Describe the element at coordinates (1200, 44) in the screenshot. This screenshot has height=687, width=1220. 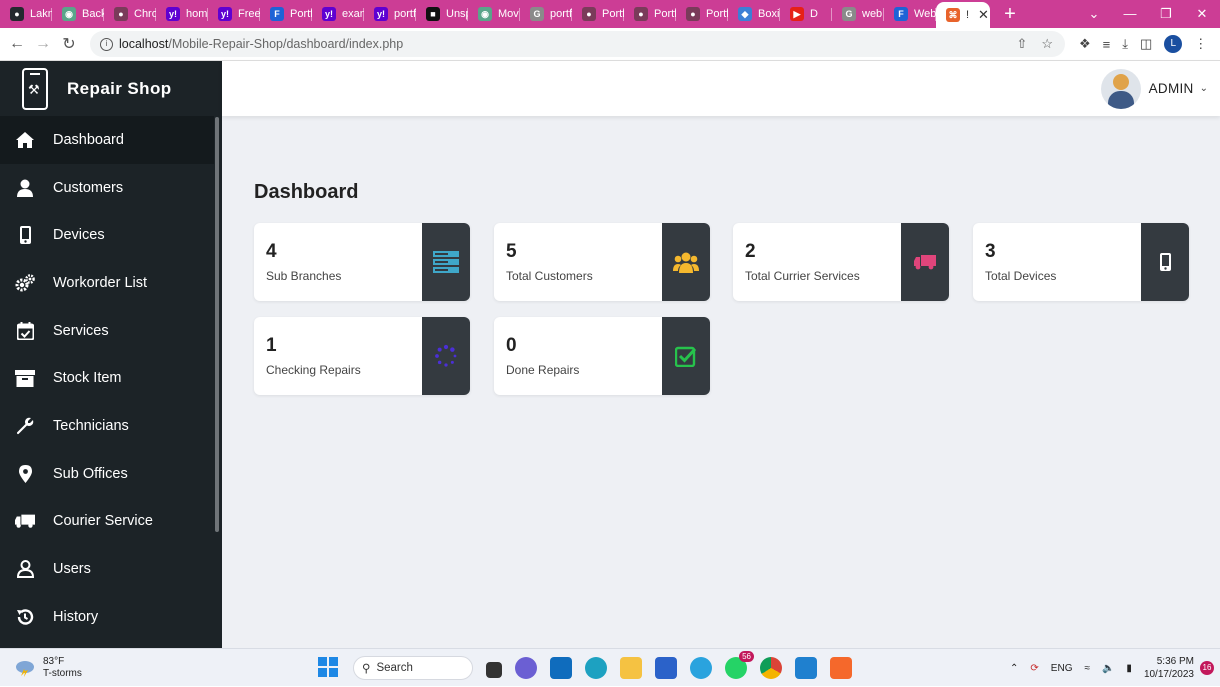
I see `browser-menu-icon: ⋮` at that location.